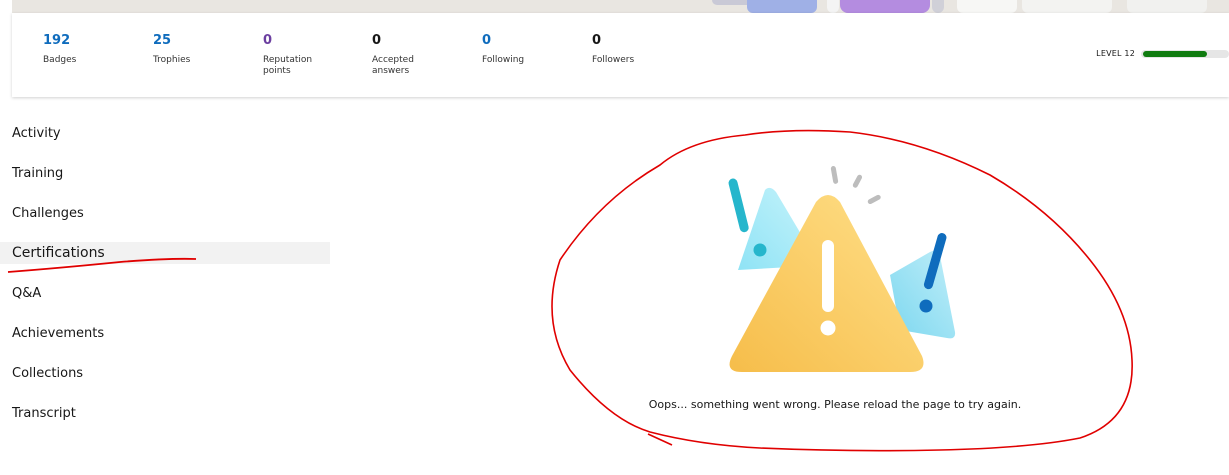 The width and height of the screenshot is (1229, 475). I want to click on level-progress-bar, so click(1185, 53).